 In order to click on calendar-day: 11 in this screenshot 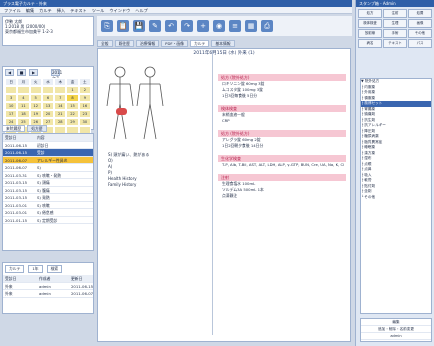, I will do `click(23, 106)`.